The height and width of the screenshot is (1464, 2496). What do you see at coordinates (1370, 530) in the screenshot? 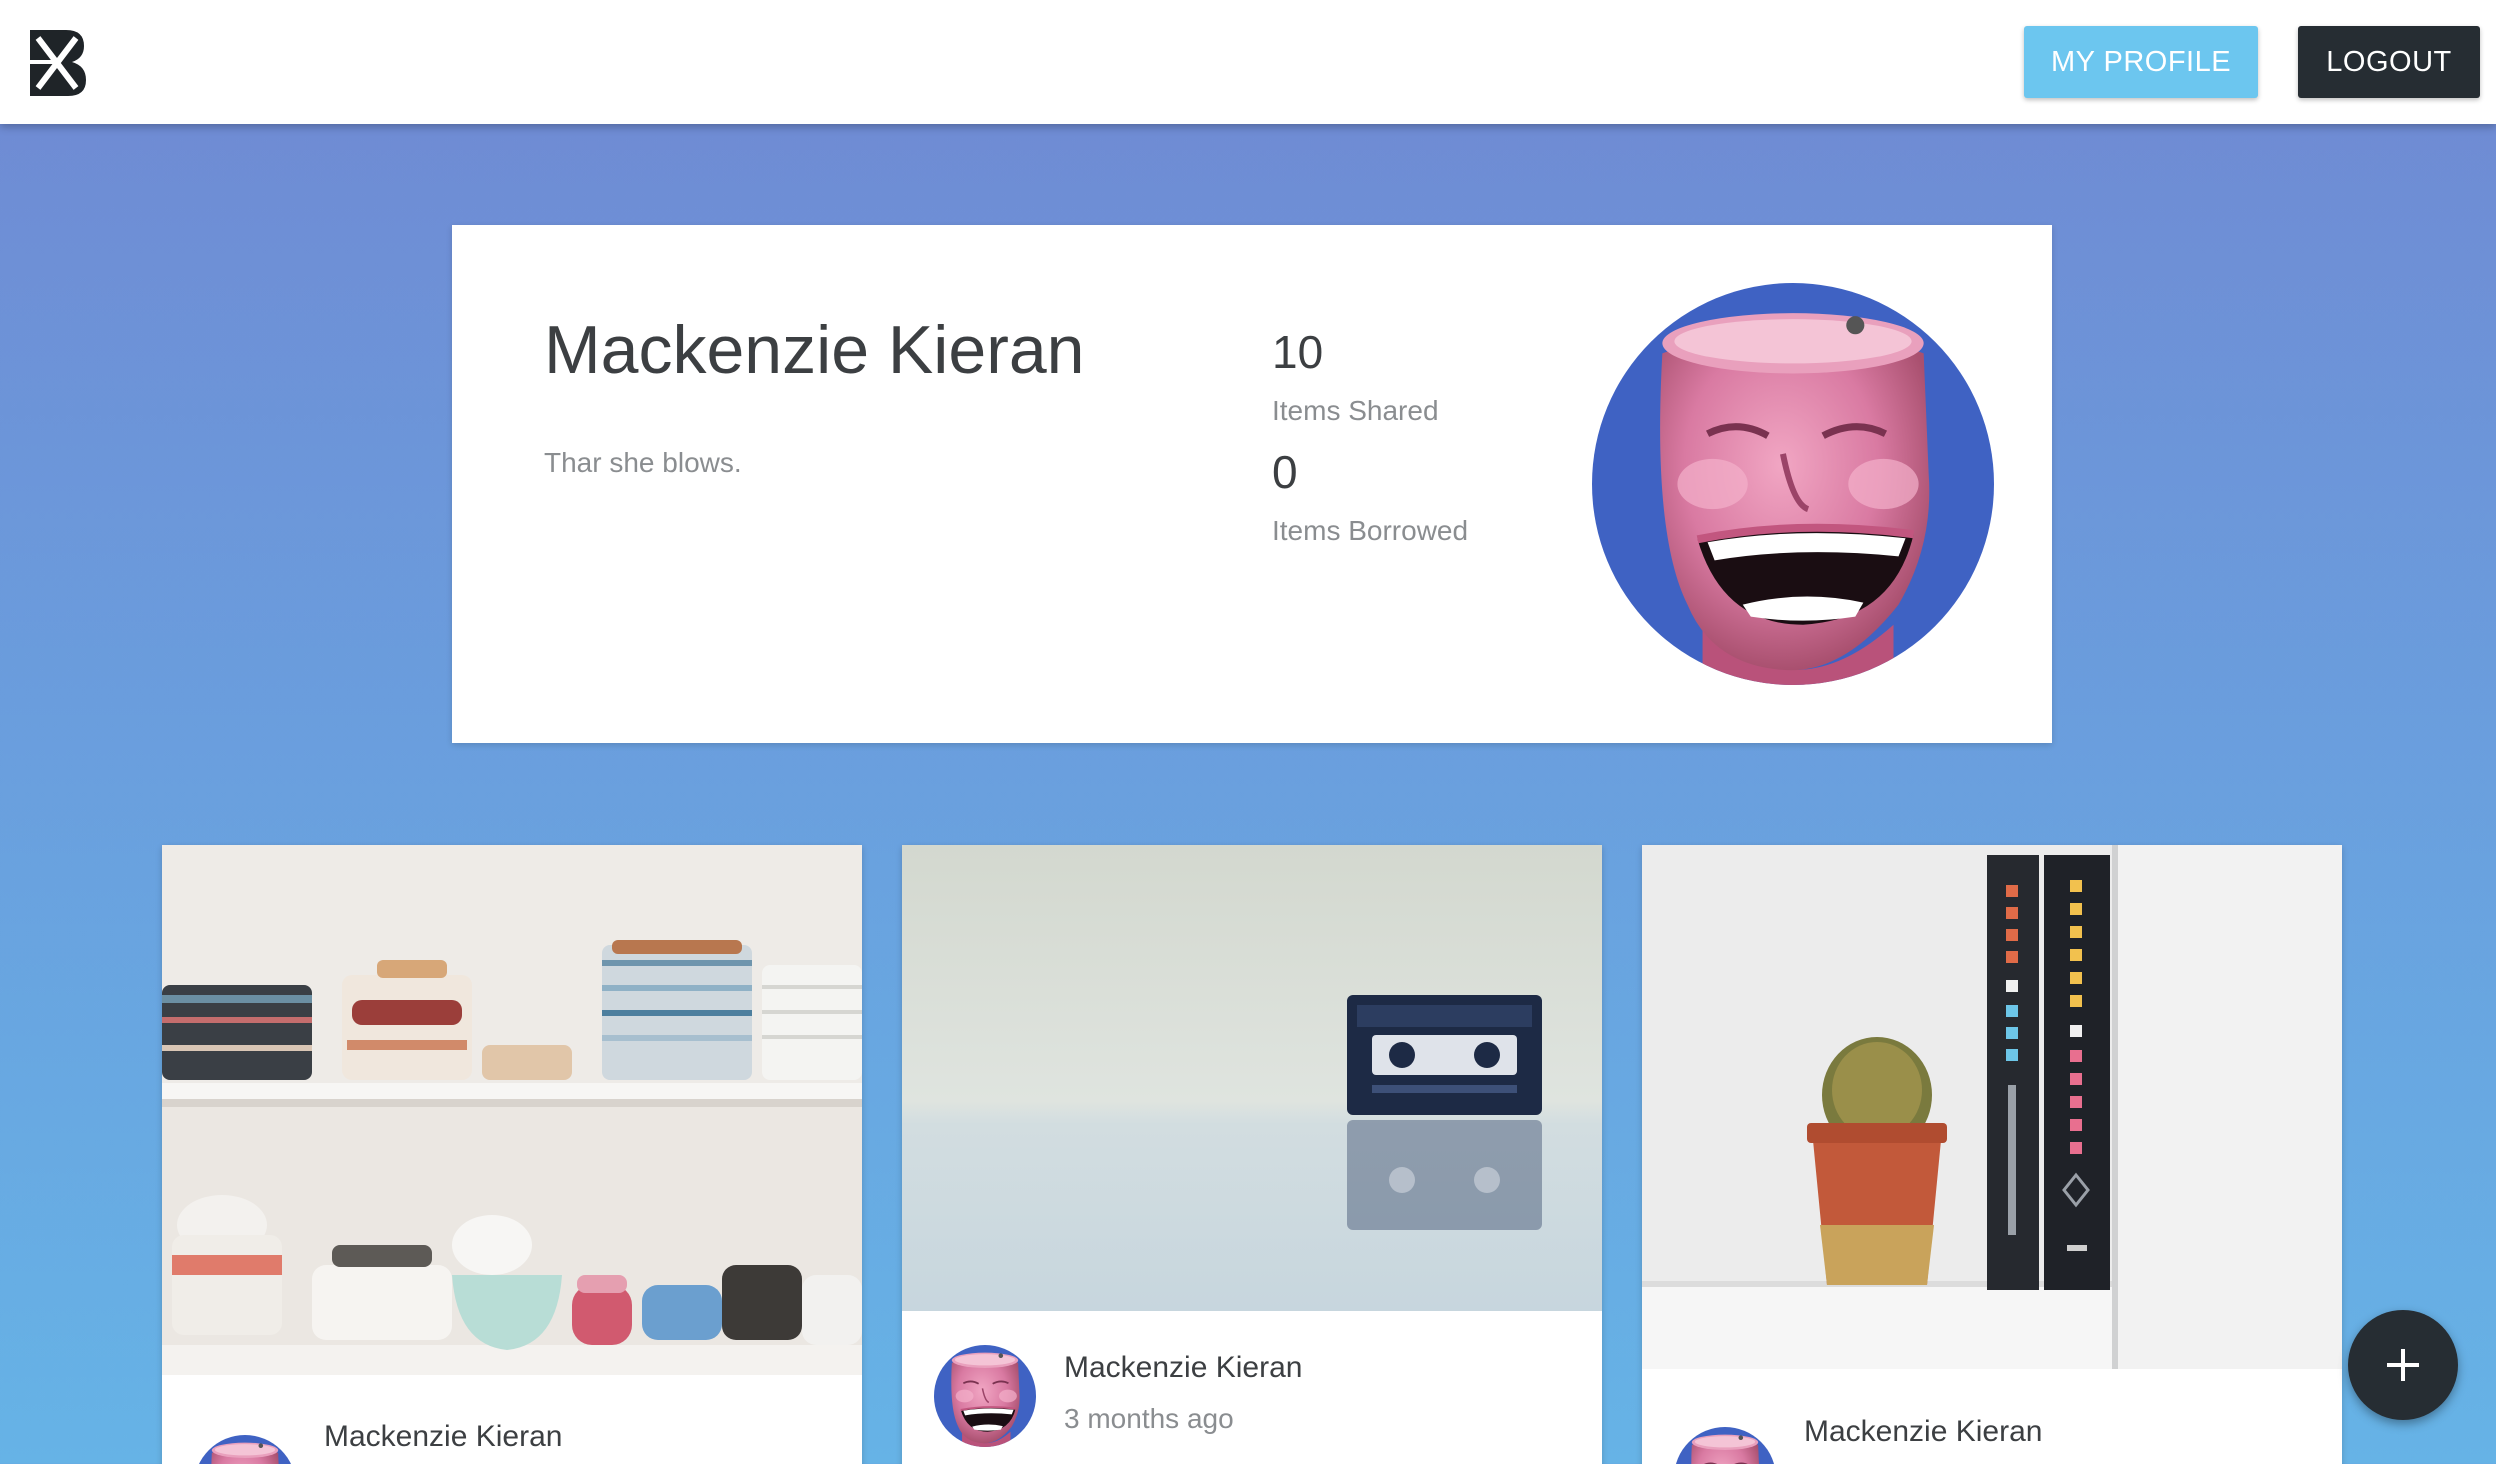
I see `items-borrowed-label: Items Borrowed` at bounding box center [1370, 530].